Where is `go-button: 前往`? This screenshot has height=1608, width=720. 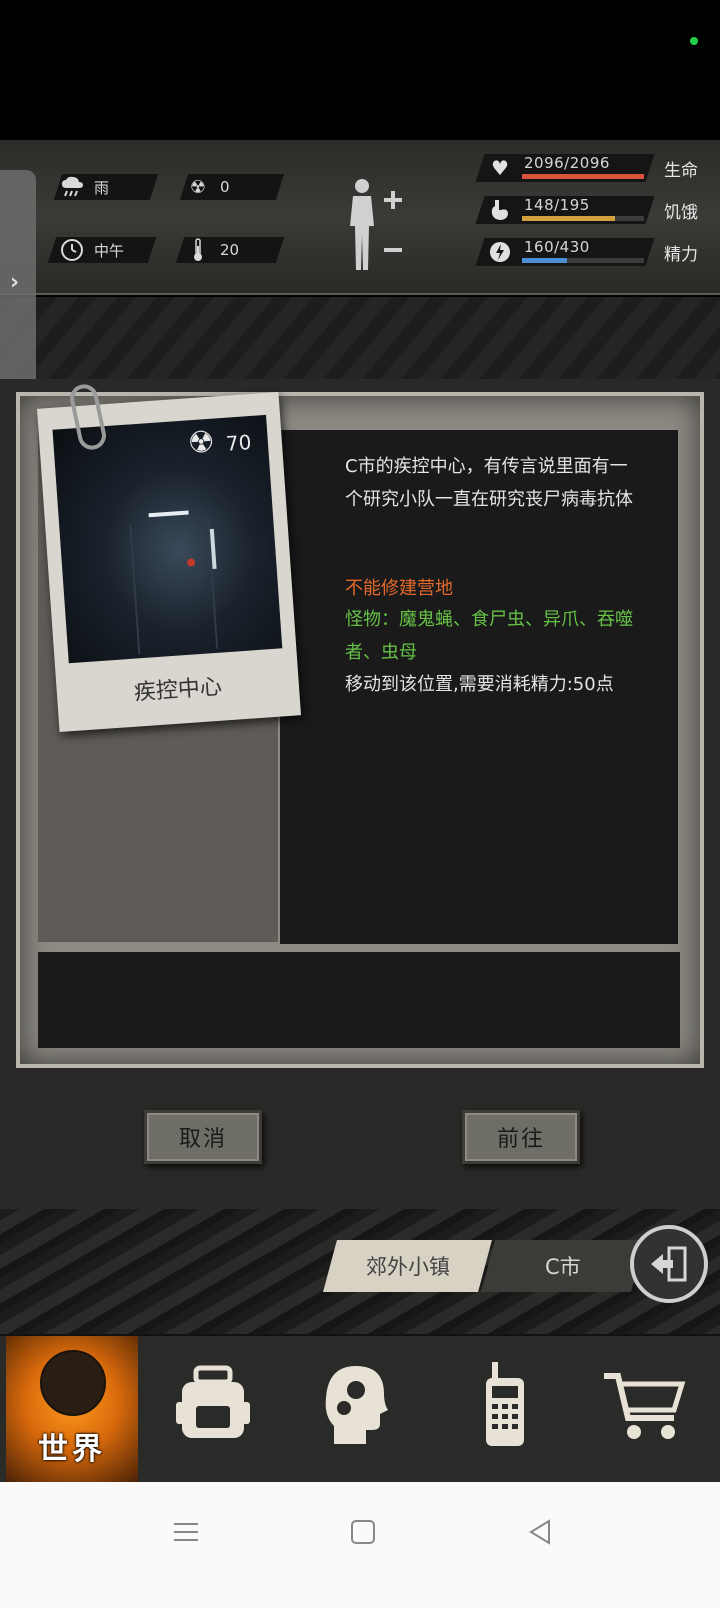 go-button: 前往 is located at coordinates (521, 1137).